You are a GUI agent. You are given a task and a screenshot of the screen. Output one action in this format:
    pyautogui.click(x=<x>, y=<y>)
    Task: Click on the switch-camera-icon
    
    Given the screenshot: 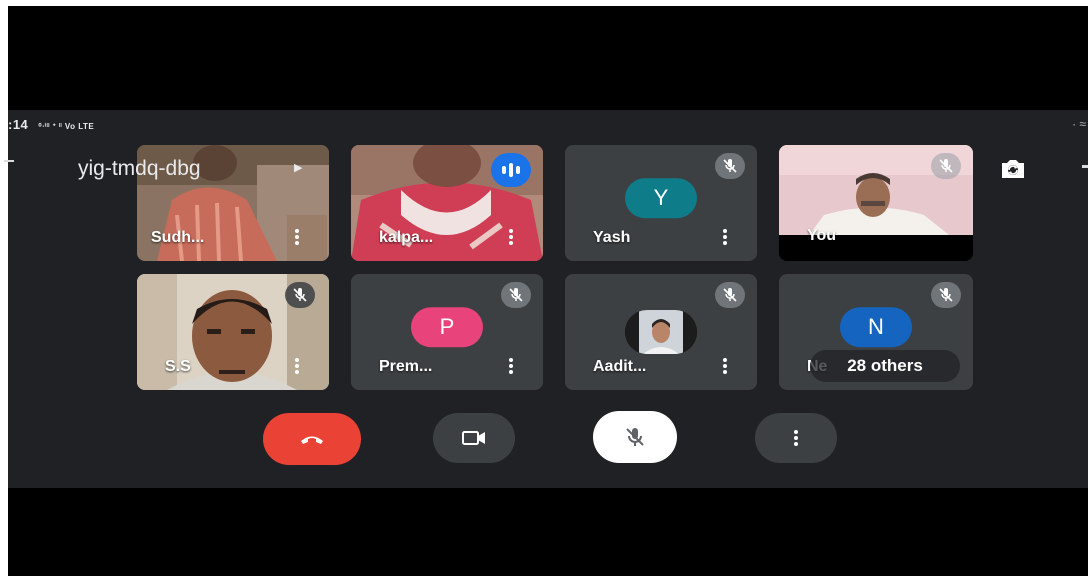 What is the action you would take?
    pyautogui.click(x=1013, y=169)
    